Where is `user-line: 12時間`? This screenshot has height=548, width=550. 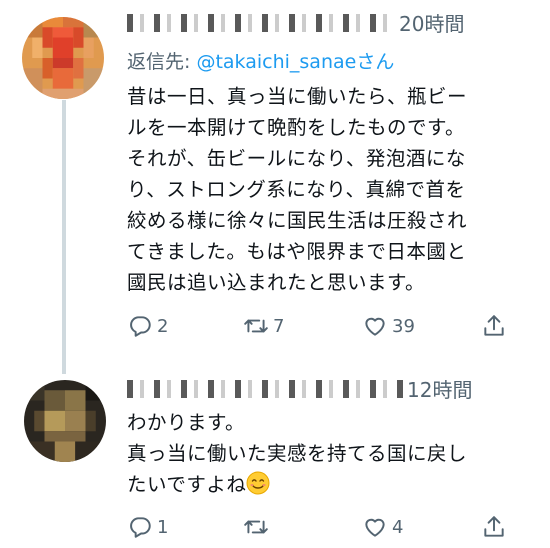
user-line: 12時間 is located at coordinates (299, 392).